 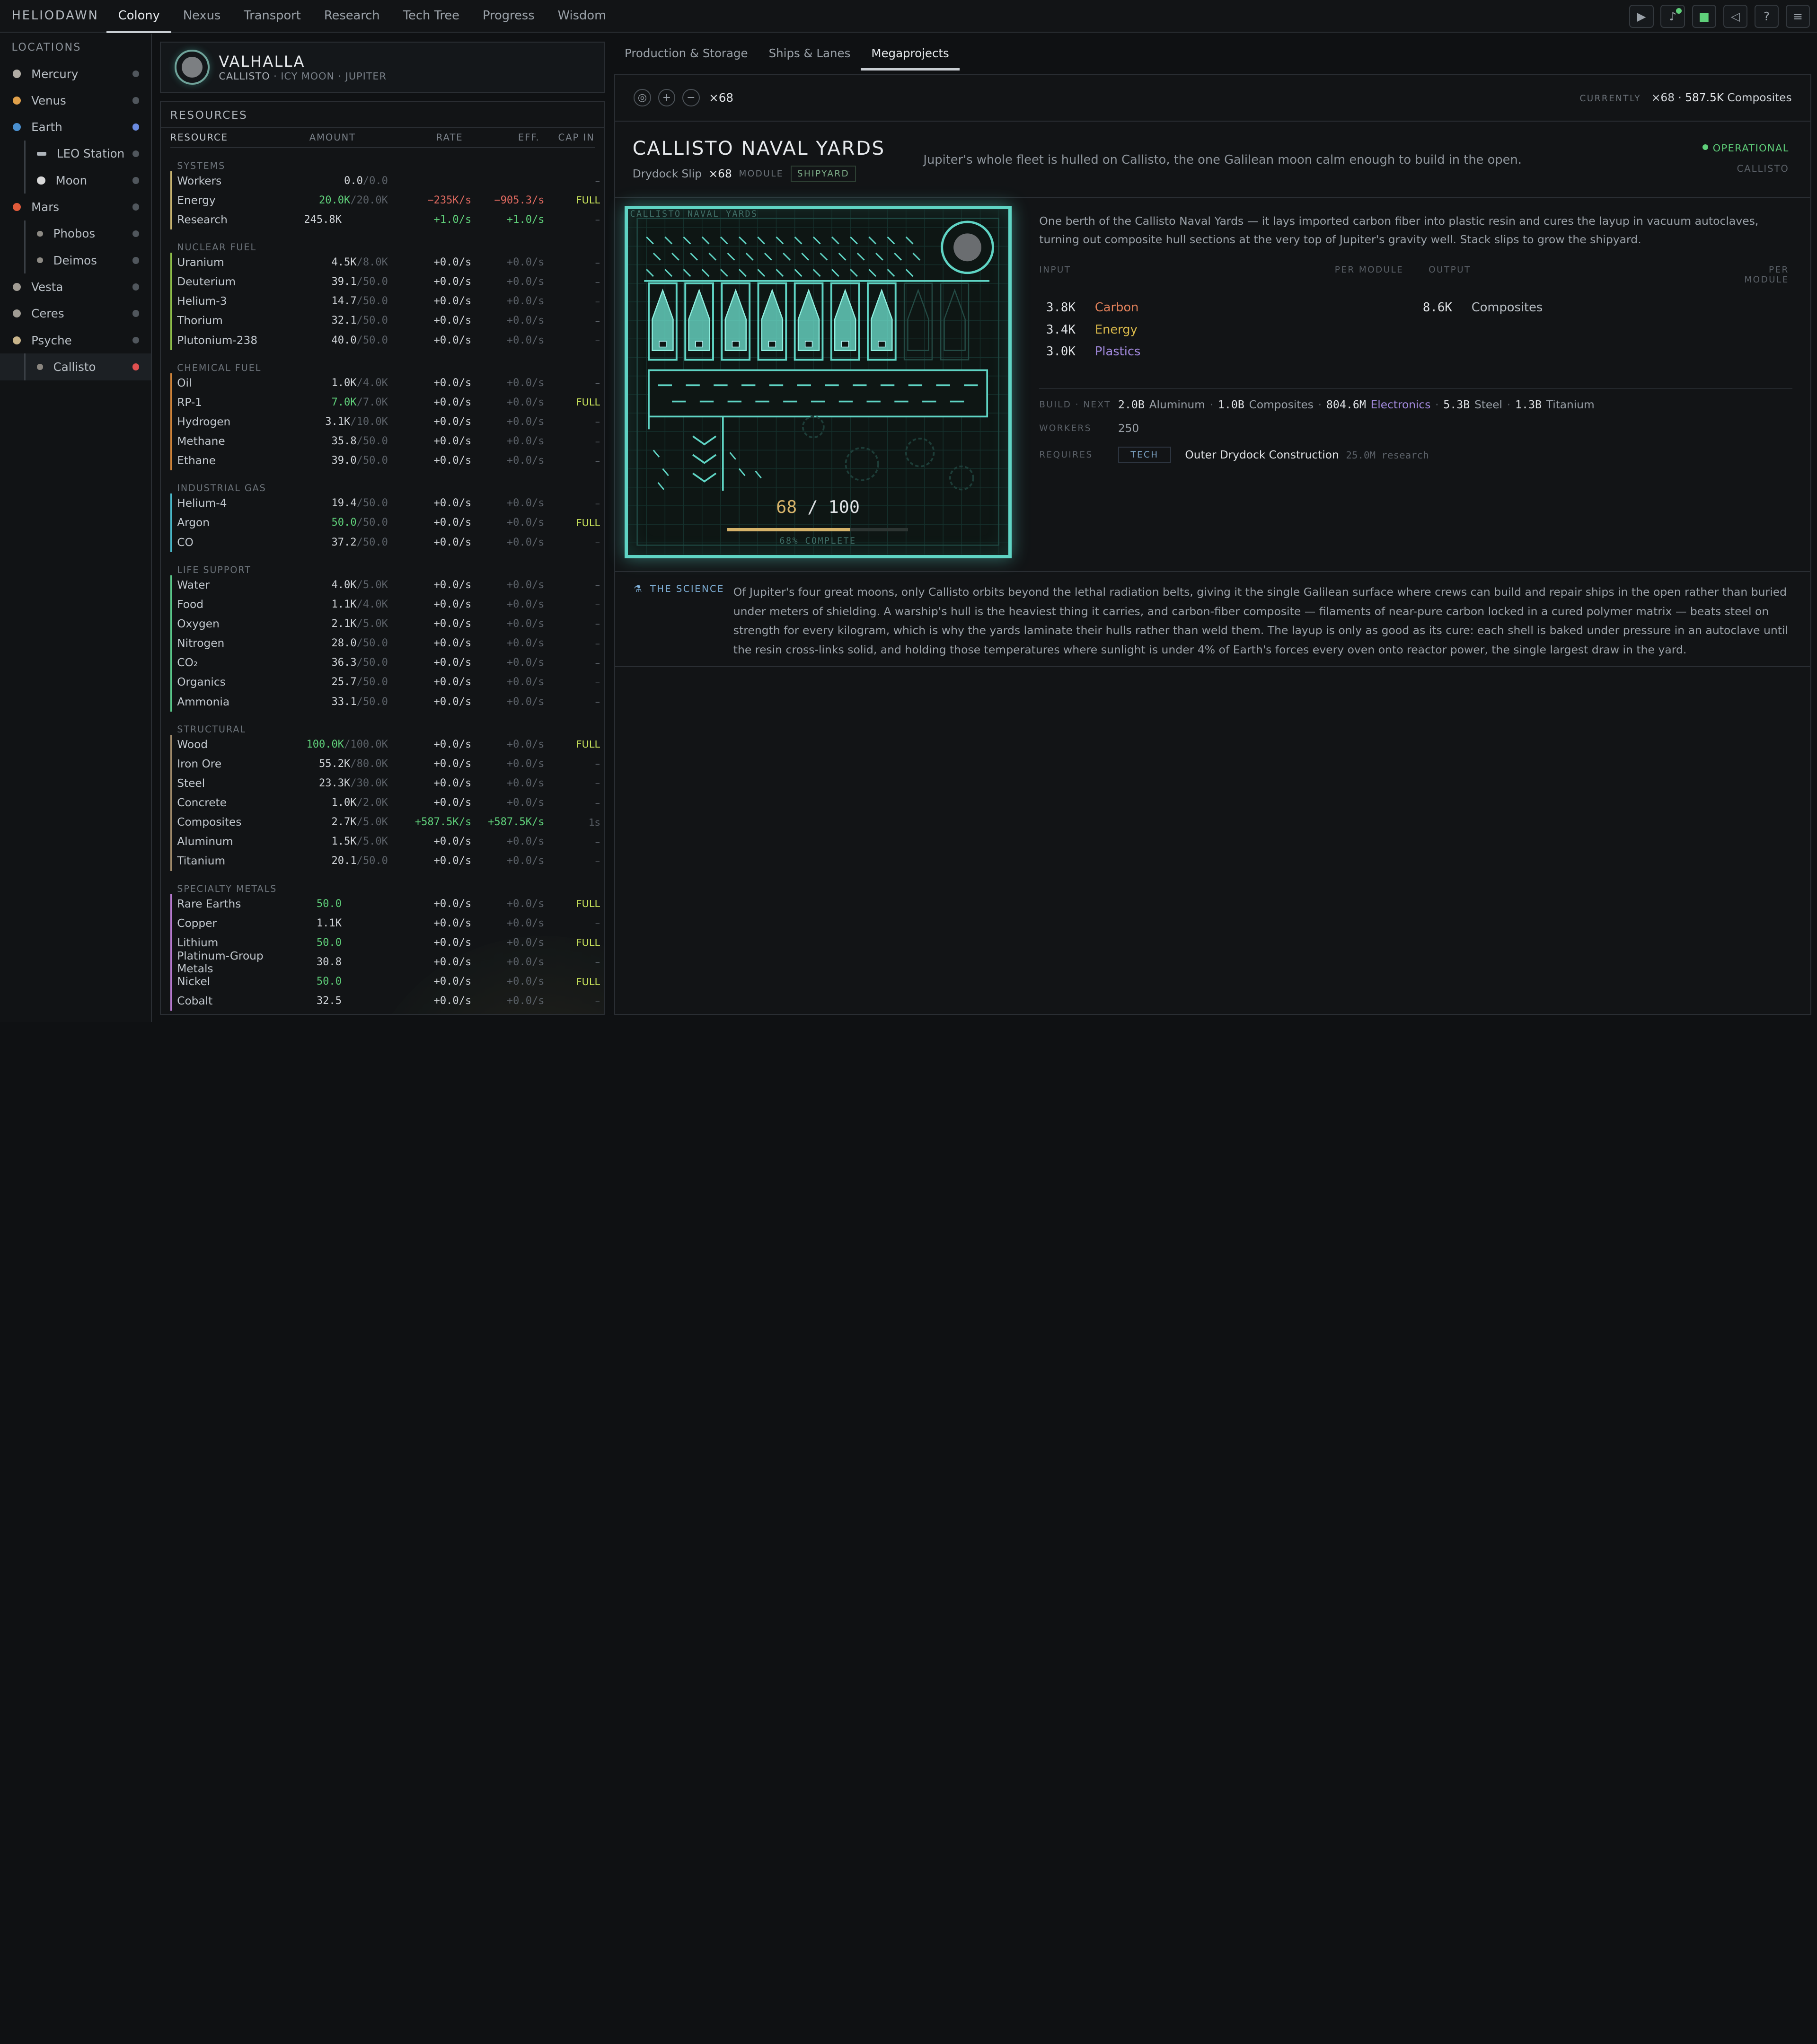 I want to click on resource-name: Methane, so click(x=201, y=441).